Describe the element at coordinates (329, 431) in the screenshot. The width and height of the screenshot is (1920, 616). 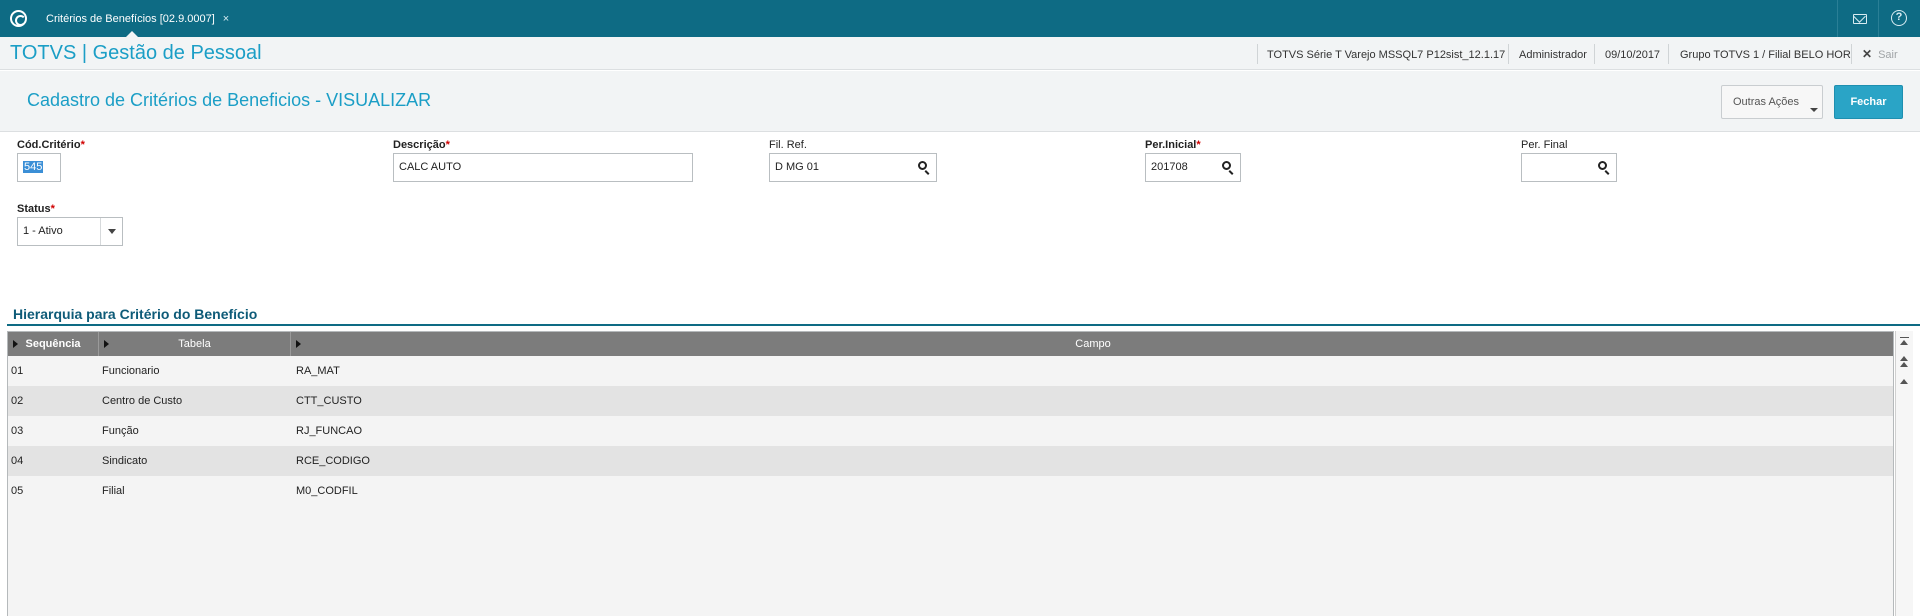
I see `cell-campo: RJ_FUNCAO` at that location.